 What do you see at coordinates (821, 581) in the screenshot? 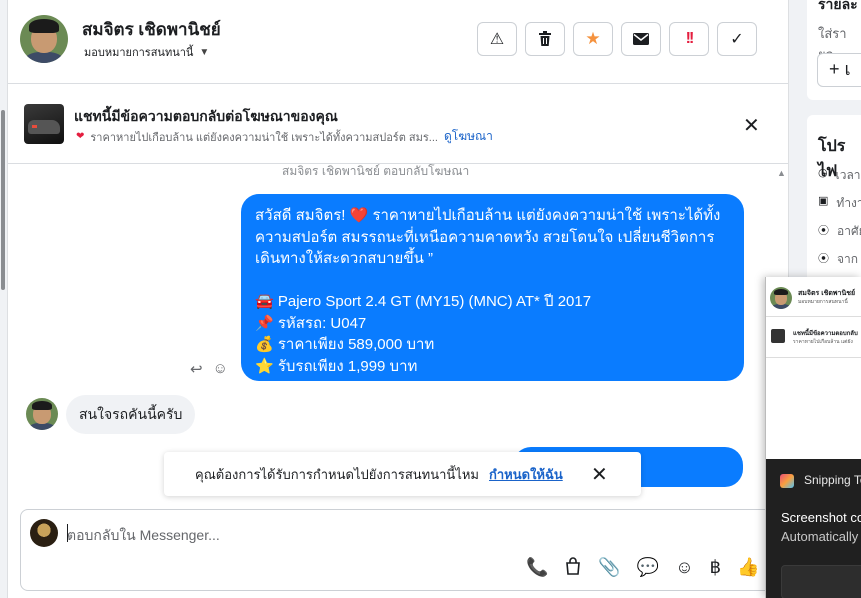
I see `notification-action-button` at bounding box center [821, 581].